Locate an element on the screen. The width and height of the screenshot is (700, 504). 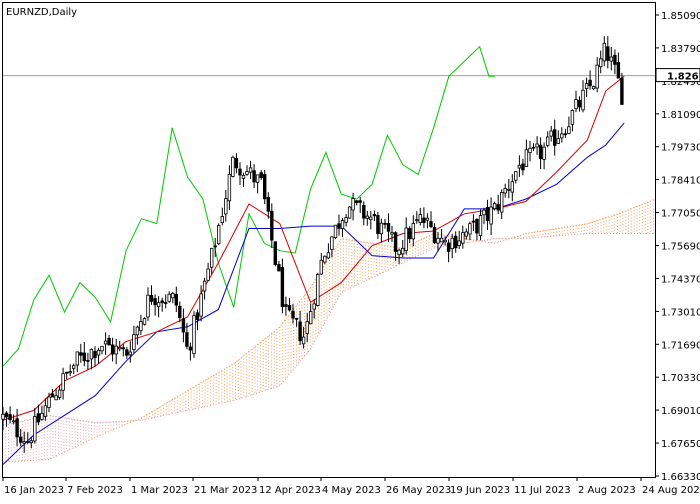
current-price-label: 1.82625 is located at coordinates (683, 77).